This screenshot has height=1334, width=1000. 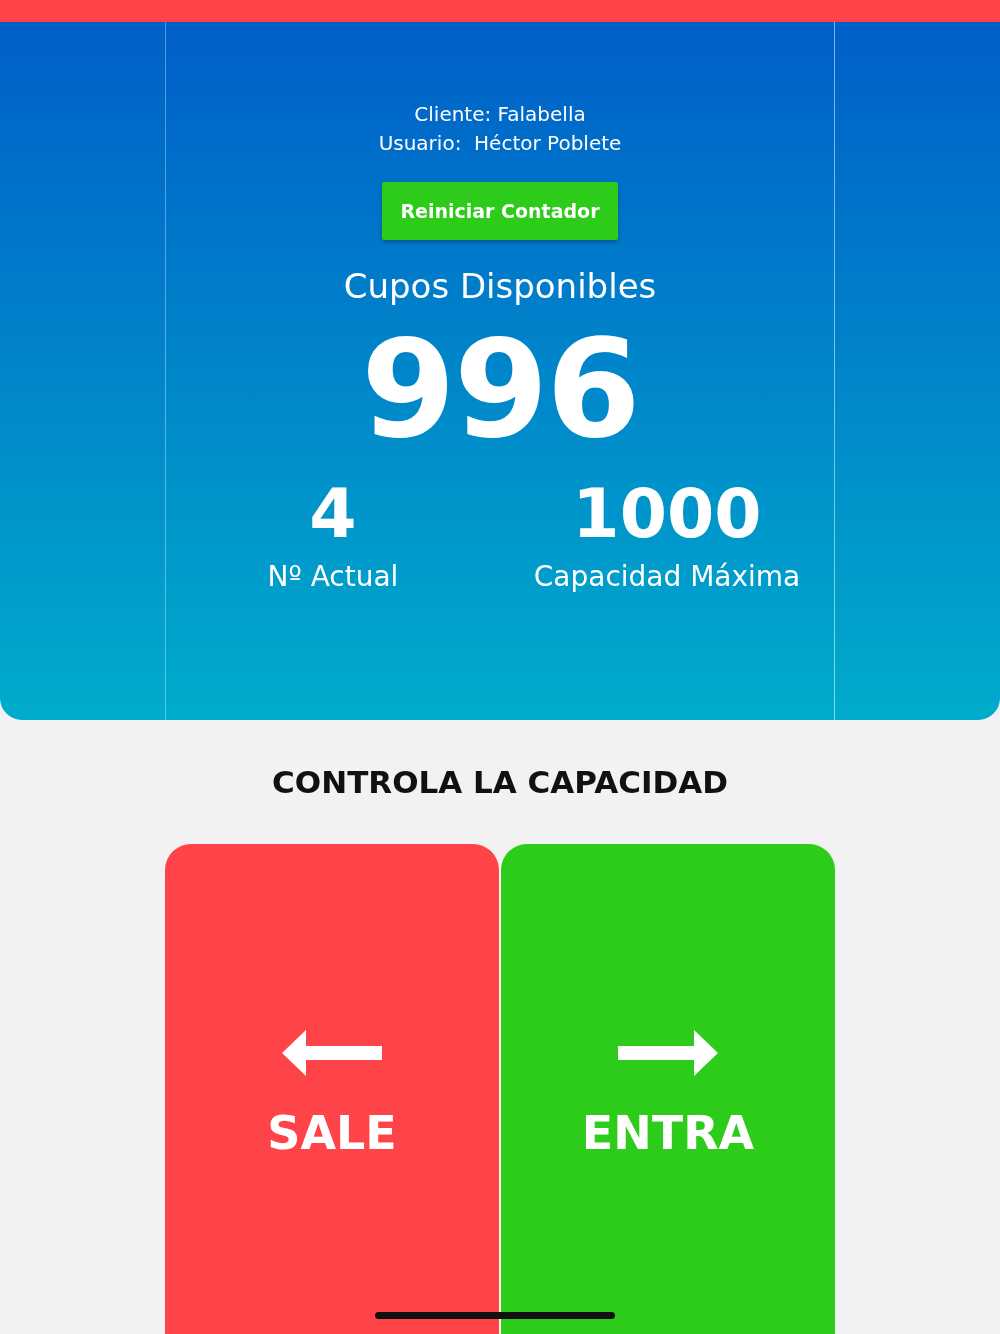 What do you see at coordinates (667, 576) in the screenshot?
I see `stat-label: Capacidad Máxima` at bounding box center [667, 576].